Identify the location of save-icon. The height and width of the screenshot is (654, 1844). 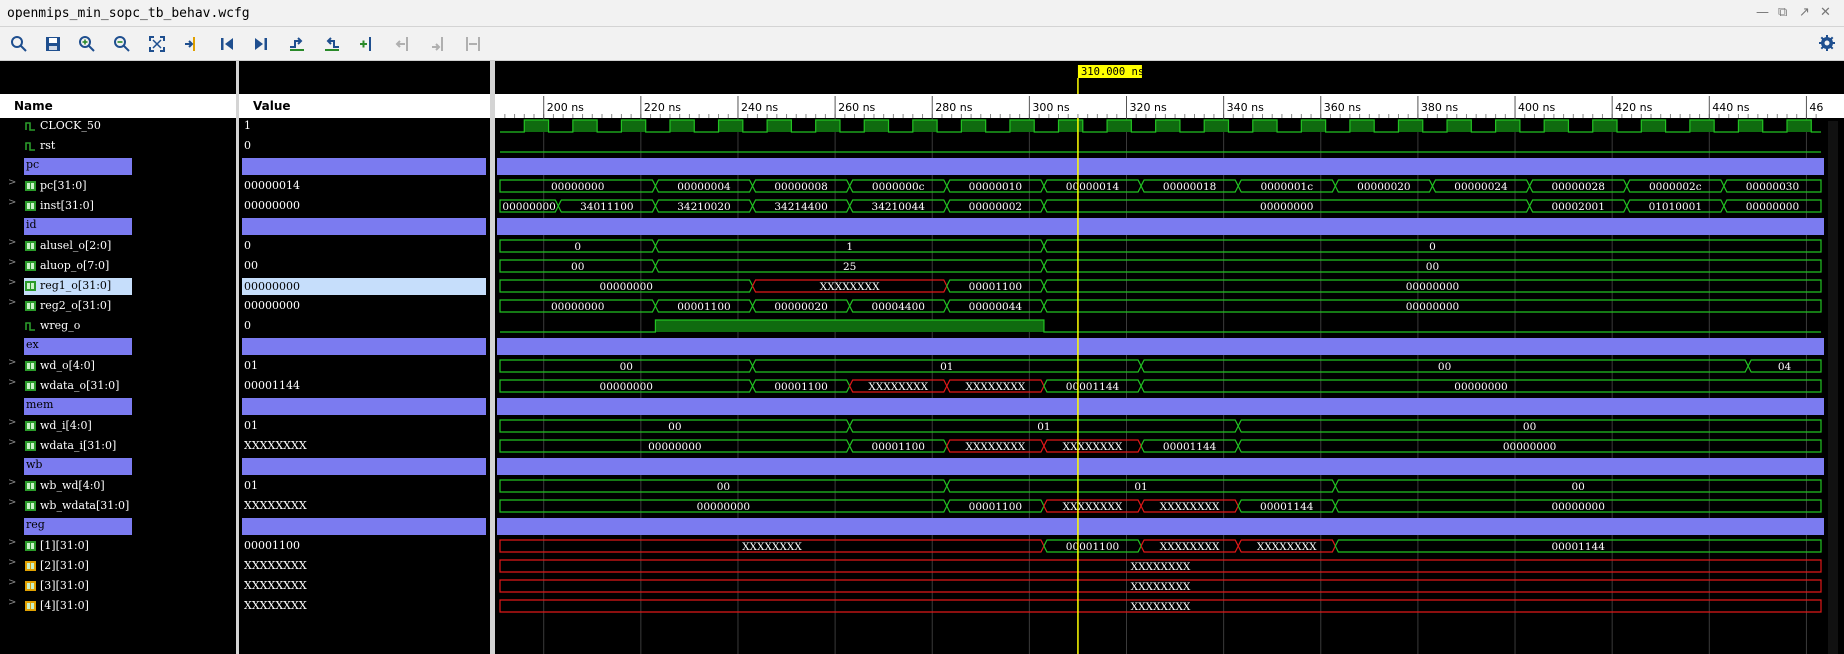
(53, 44).